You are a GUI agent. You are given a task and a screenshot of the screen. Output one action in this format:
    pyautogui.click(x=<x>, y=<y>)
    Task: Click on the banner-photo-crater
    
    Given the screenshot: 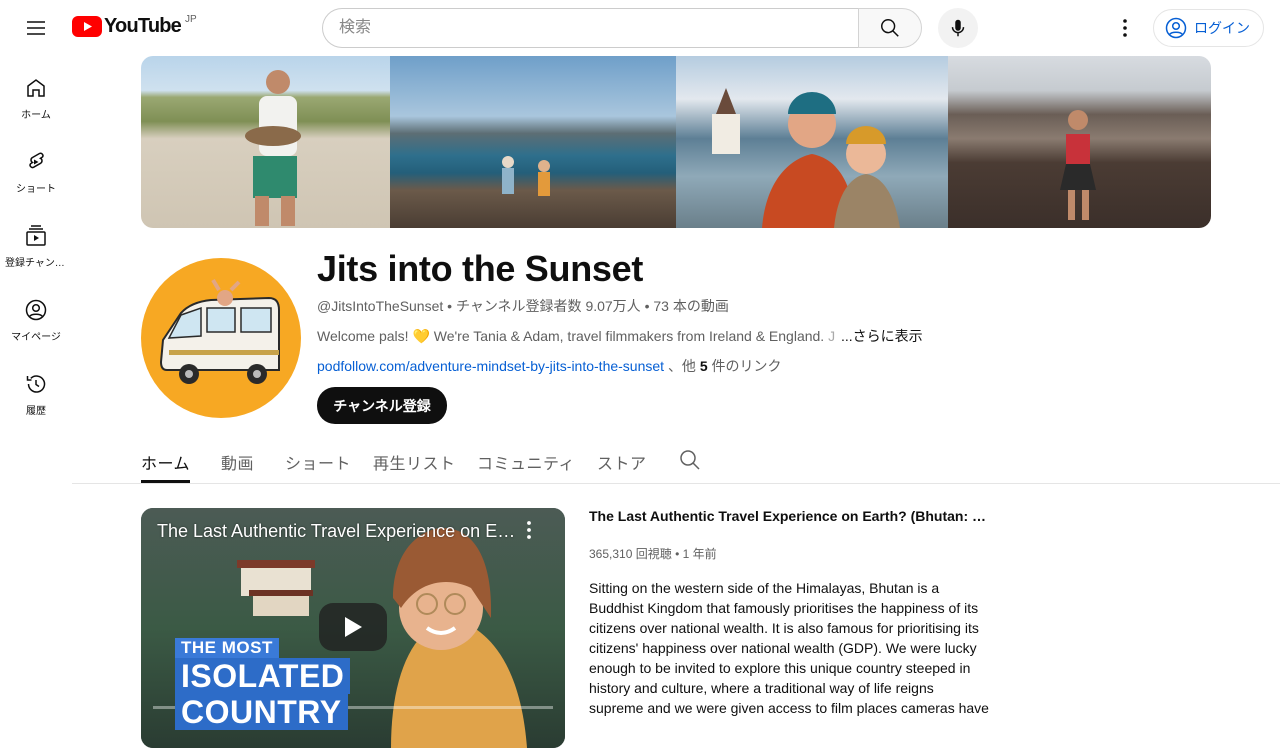 What is the action you would take?
    pyautogui.click(x=1079, y=142)
    